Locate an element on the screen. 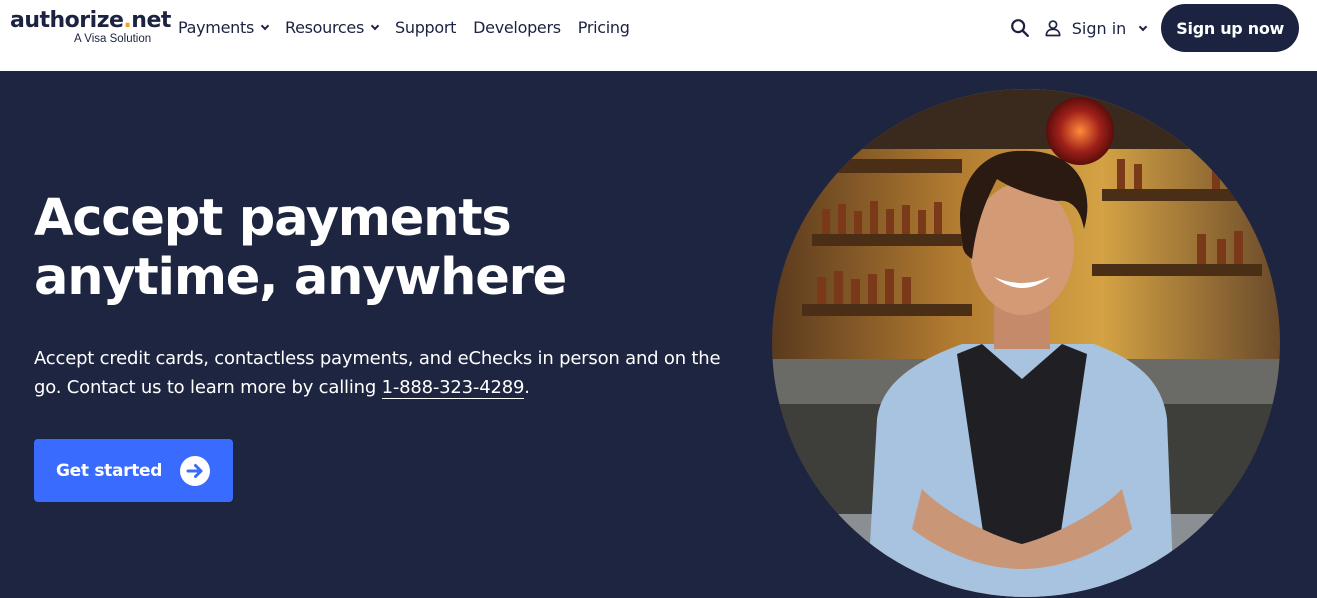 The height and width of the screenshot is (598, 1317). sign-in-menu: Sign in is located at coordinates (1095, 28).